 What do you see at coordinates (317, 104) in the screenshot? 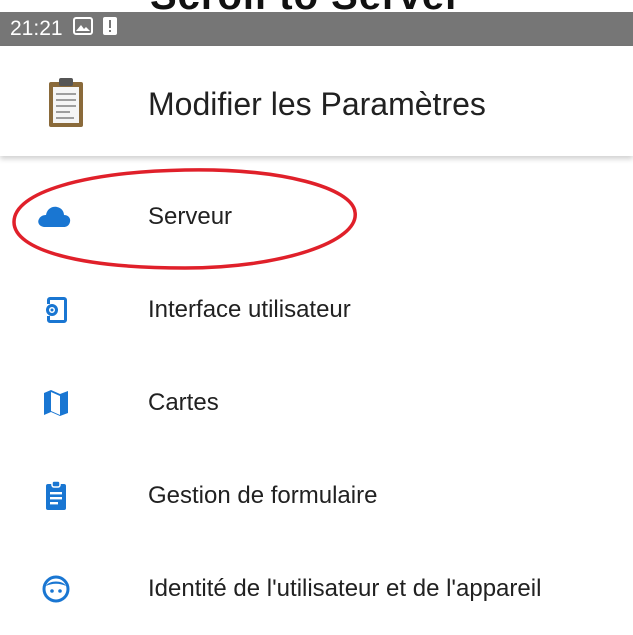
I see `page-title: Modifier les Paramètres` at bounding box center [317, 104].